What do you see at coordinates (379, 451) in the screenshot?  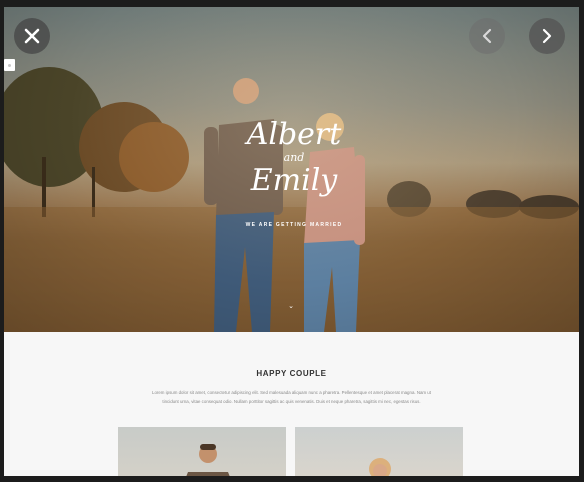 I see `bride-photo` at bounding box center [379, 451].